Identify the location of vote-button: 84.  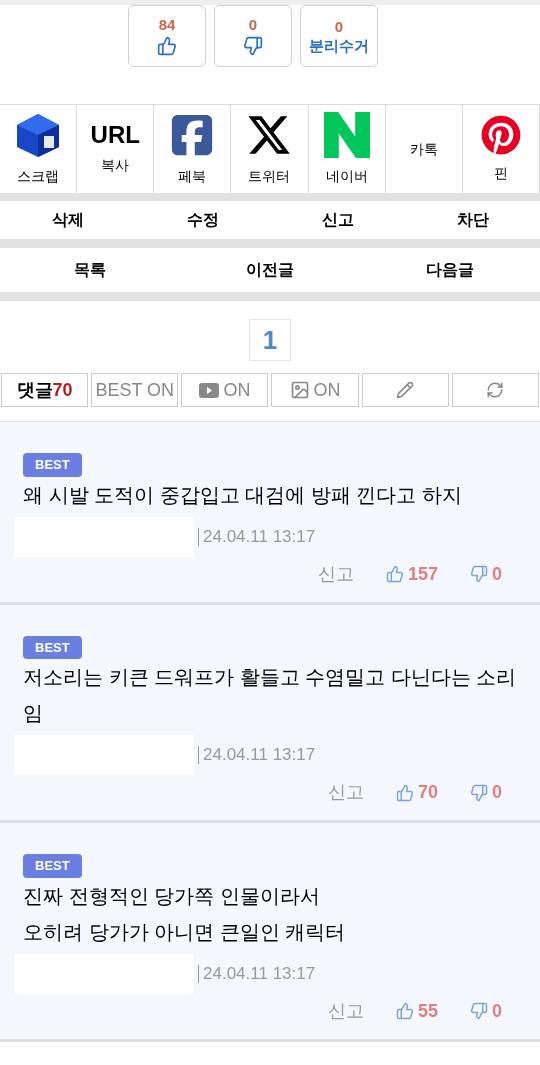
(167, 36).